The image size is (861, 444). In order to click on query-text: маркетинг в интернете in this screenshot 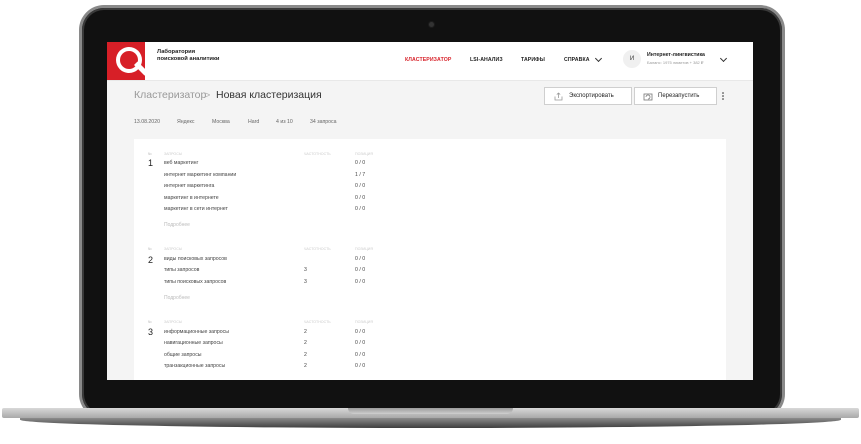, I will do `click(191, 198)`.